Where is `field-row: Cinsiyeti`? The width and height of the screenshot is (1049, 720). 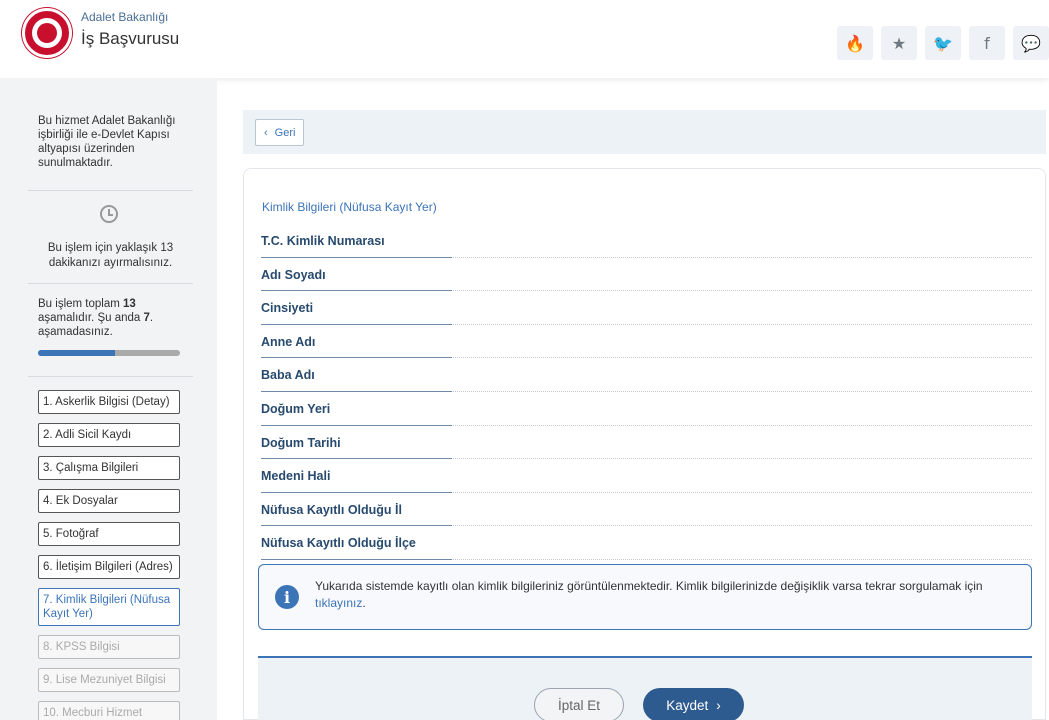 field-row: Cinsiyeti is located at coordinates (646, 308).